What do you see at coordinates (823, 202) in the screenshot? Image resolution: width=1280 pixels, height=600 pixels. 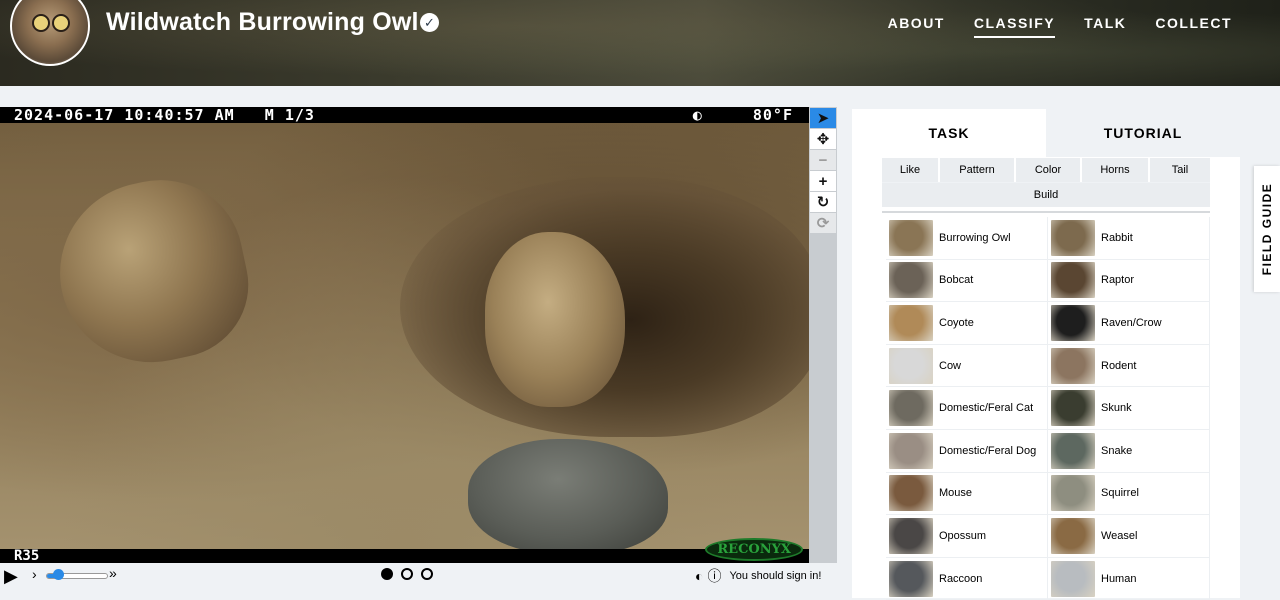 I see `rotate-icon: ↻` at bounding box center [823, 202].